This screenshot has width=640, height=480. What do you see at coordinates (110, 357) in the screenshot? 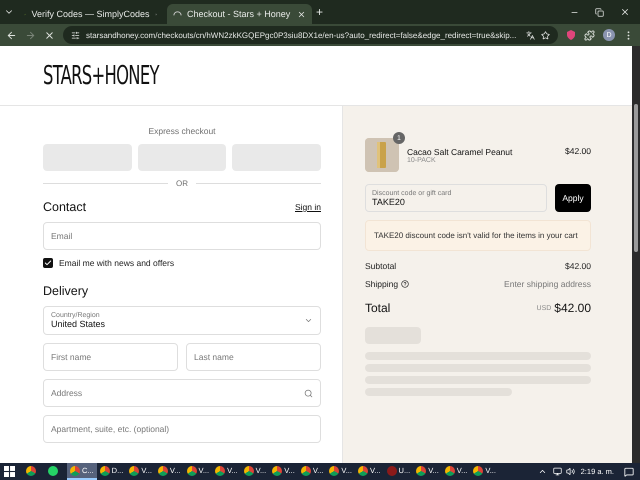
I see `first-name-field: First name` at bounding box center [110, 357].